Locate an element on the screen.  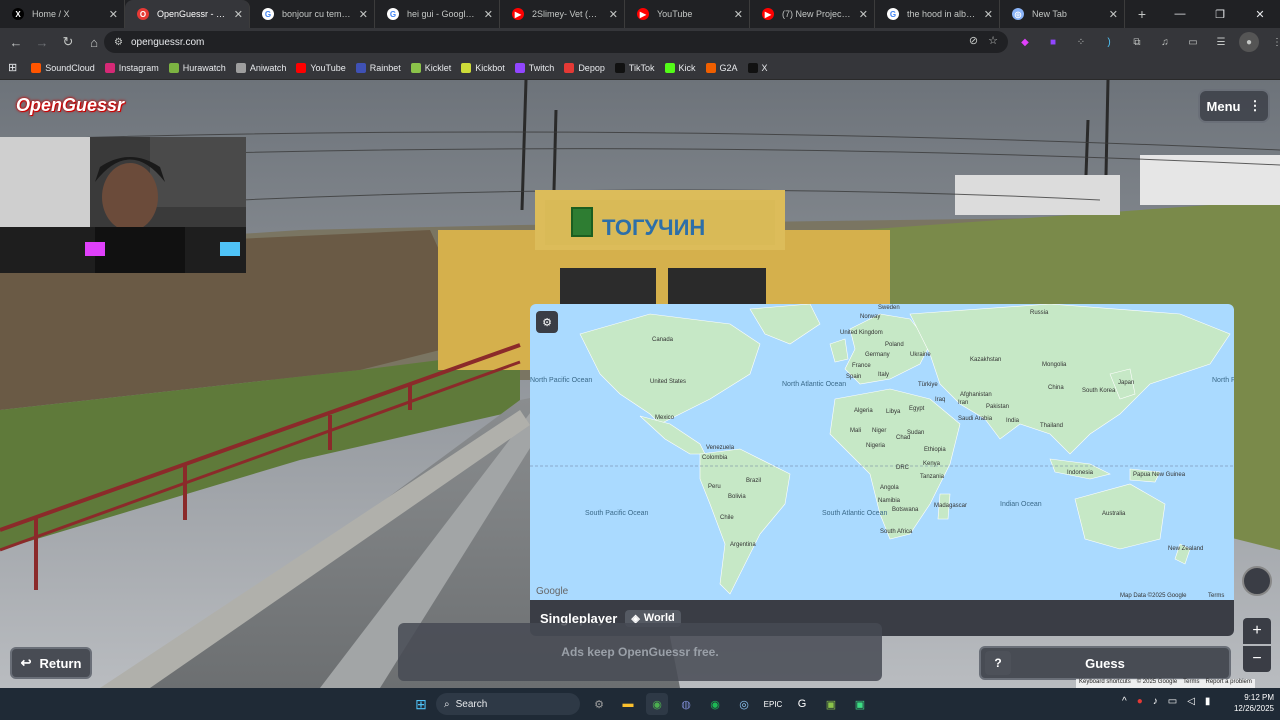
microphone-icon: ♪ is located at coordinates (1155, 701).